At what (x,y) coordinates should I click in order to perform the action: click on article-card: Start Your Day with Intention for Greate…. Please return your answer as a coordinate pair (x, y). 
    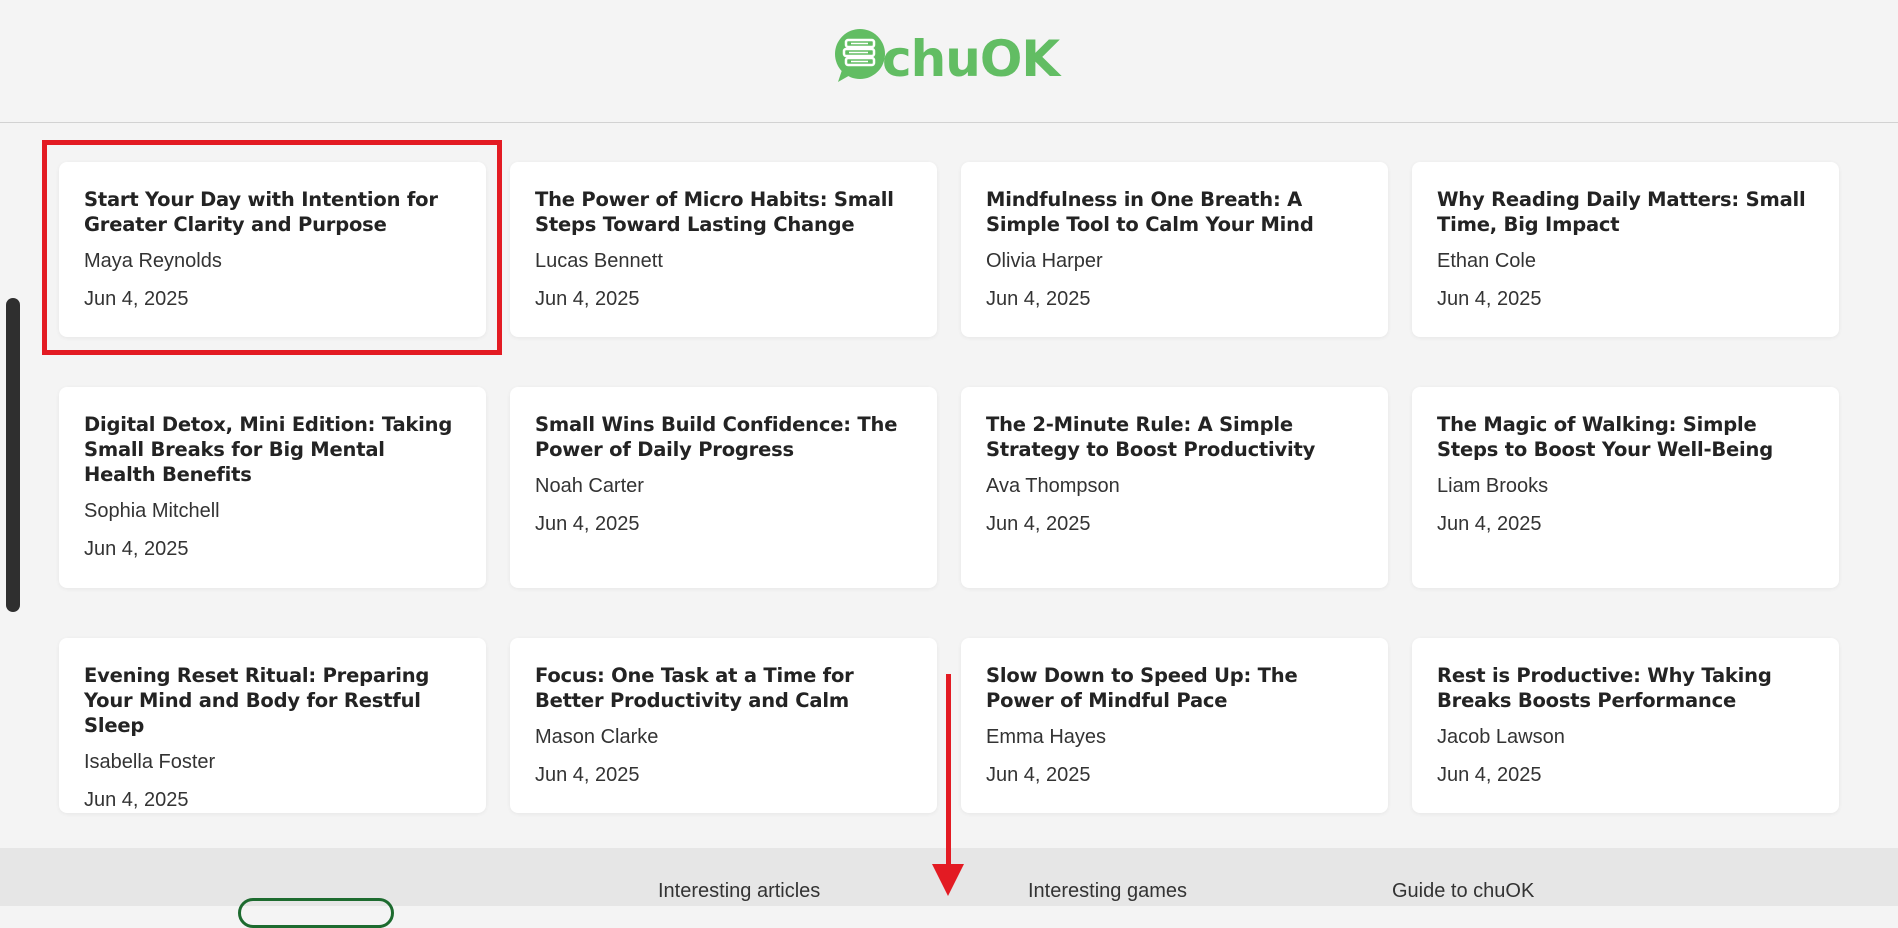
    Looking at the image, I should click on (272, 249).